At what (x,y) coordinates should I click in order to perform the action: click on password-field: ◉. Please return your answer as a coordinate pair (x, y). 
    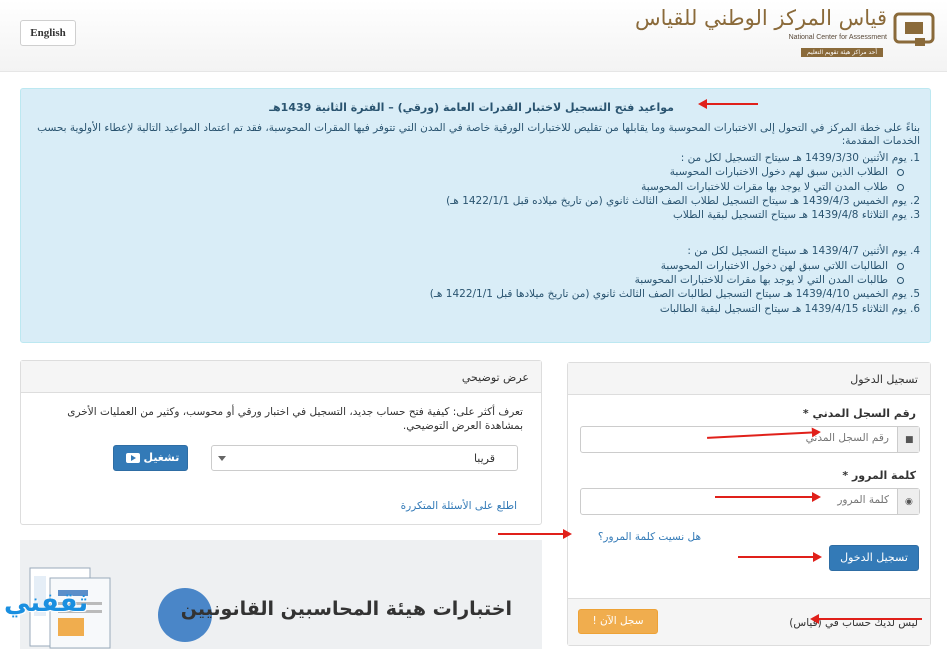
    Looking at the image, I should click on (750, 501).